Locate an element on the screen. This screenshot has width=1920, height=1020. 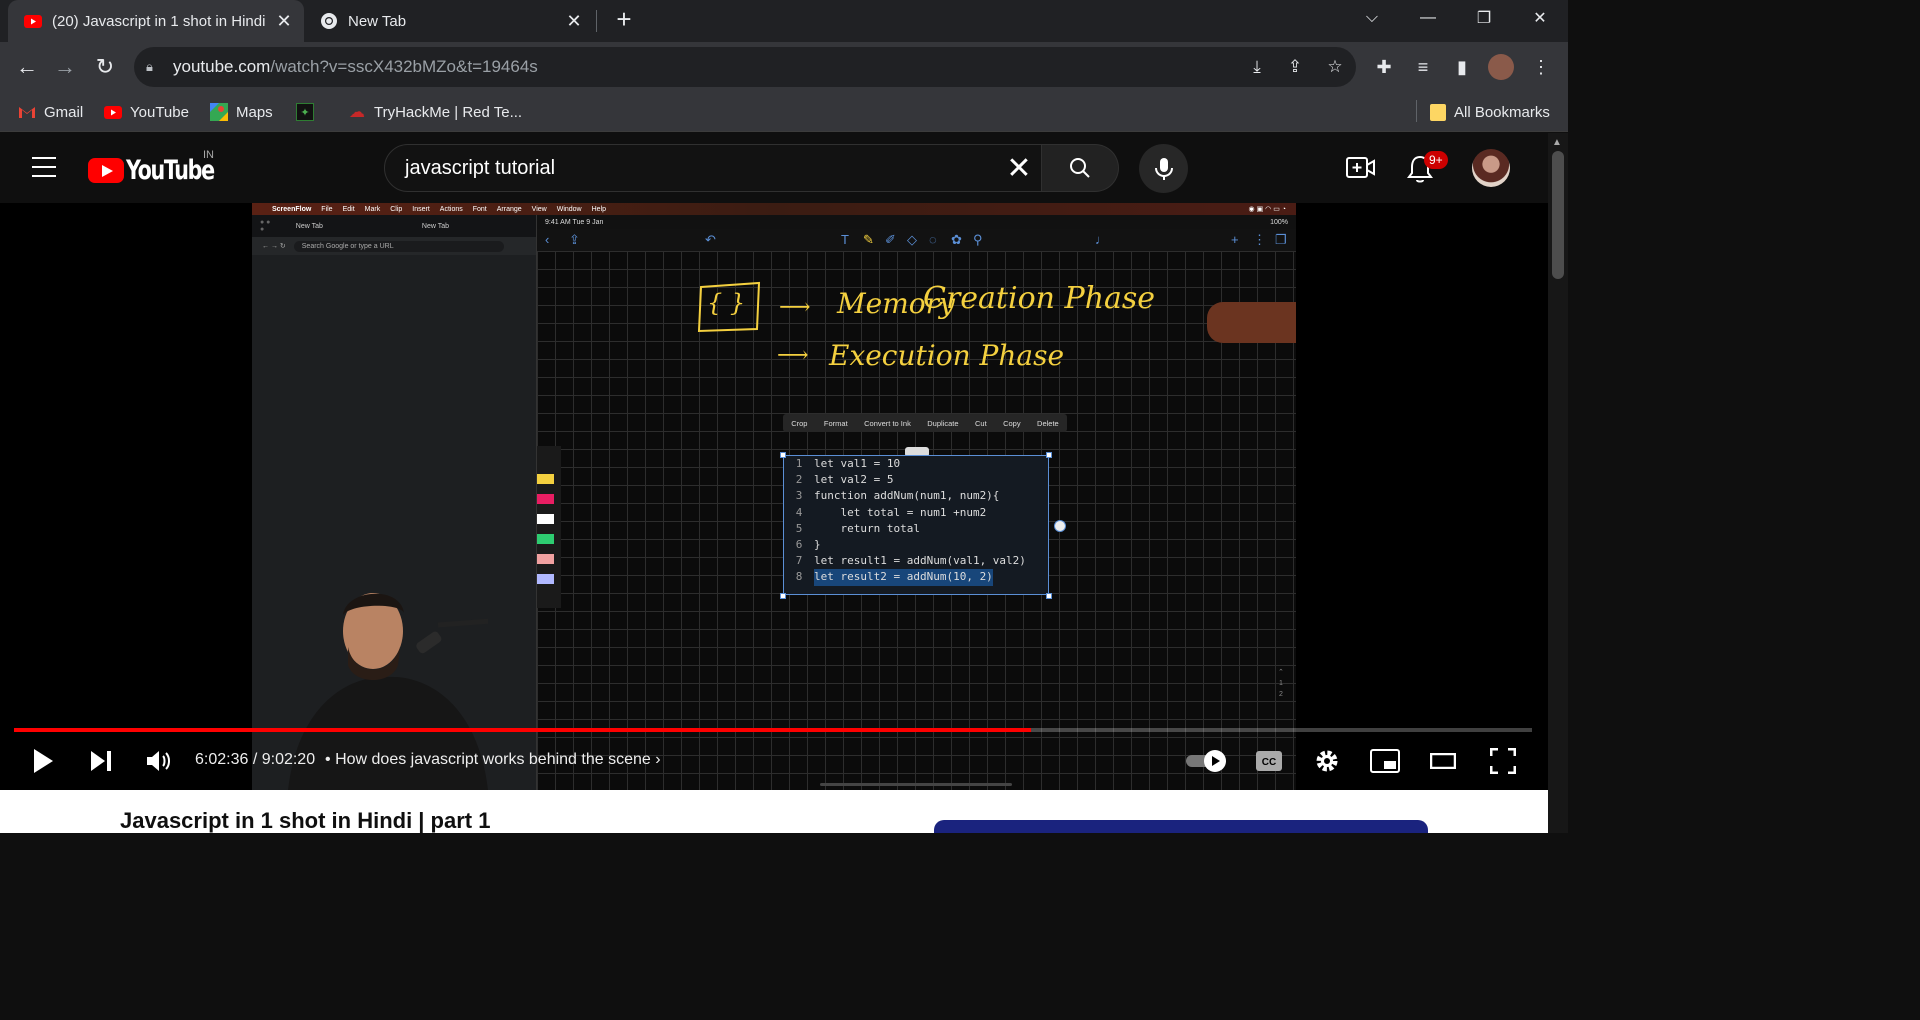
menu-item: Help is located at coordinates (599, 209).